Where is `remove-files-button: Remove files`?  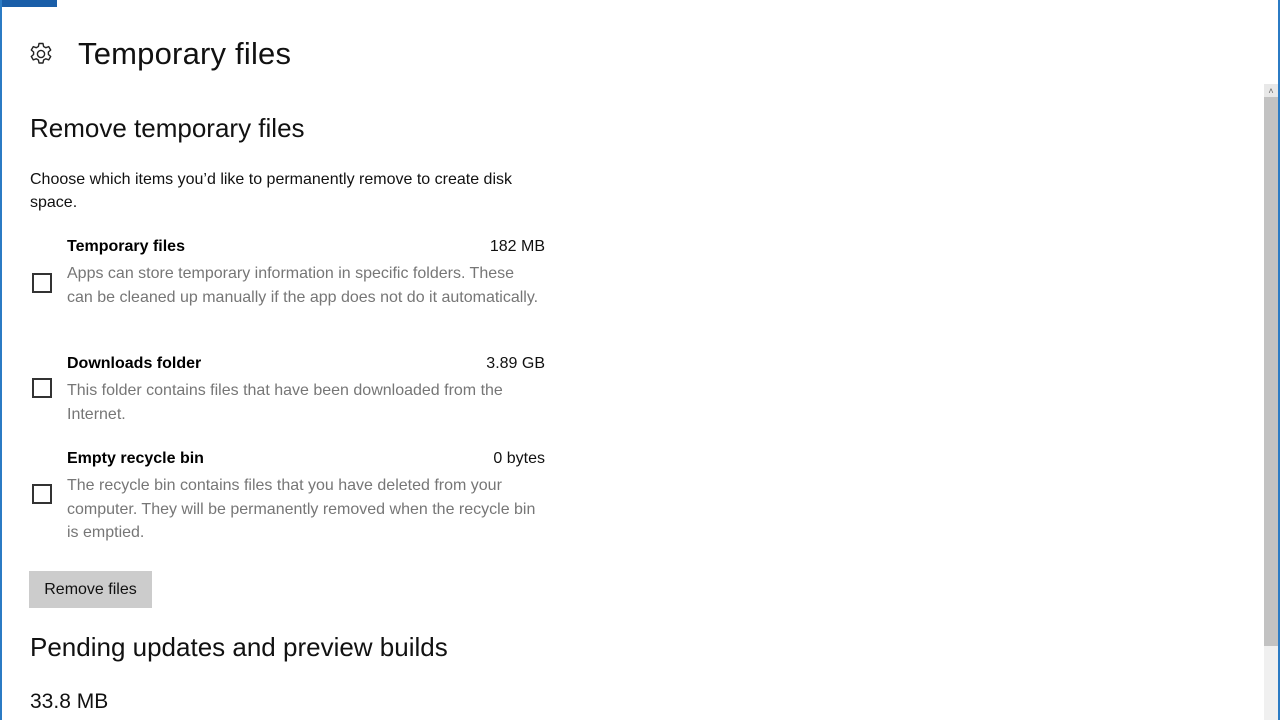
remove-files-button: Remove files is located at coordinates (90, 589).